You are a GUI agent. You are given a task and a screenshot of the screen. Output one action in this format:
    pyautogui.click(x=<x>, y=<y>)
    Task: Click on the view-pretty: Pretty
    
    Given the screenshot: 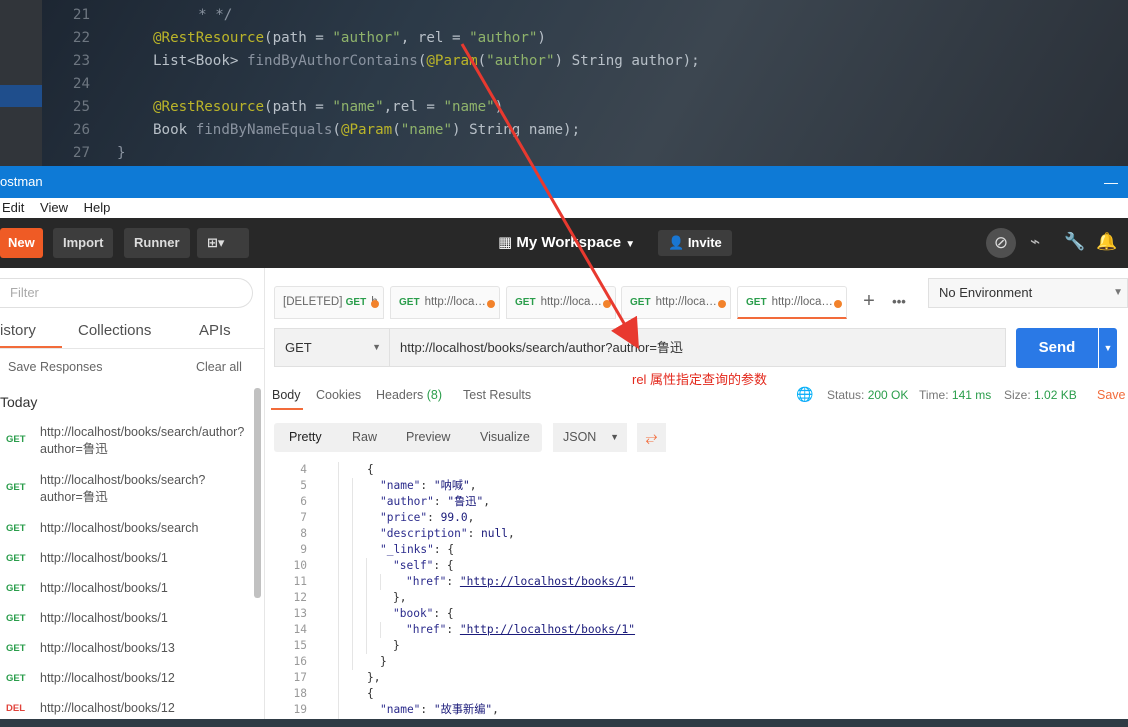 What is the action you would take?
    pyautogui.click(x=305, y=437)
    